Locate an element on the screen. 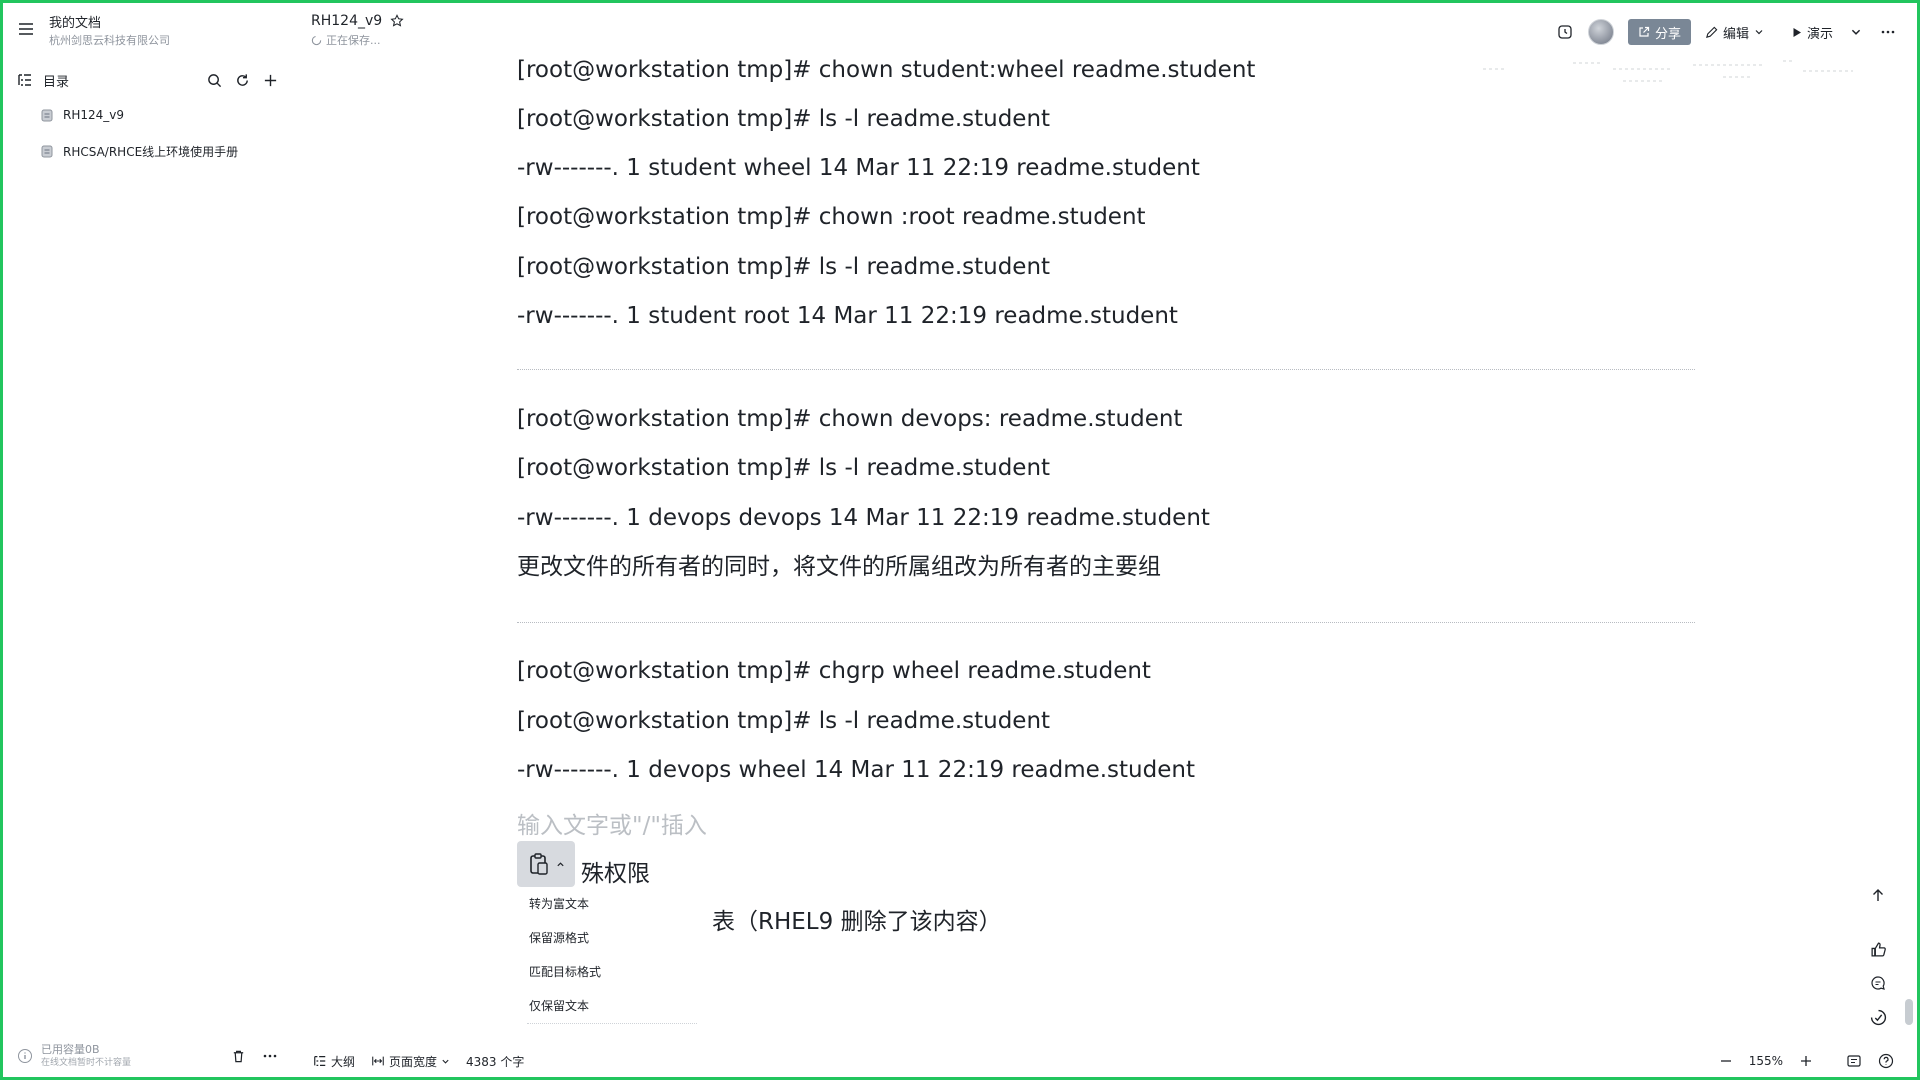 This screenshot has height=1080, width=1920. toc-icon is located at coordinates (24, 80).